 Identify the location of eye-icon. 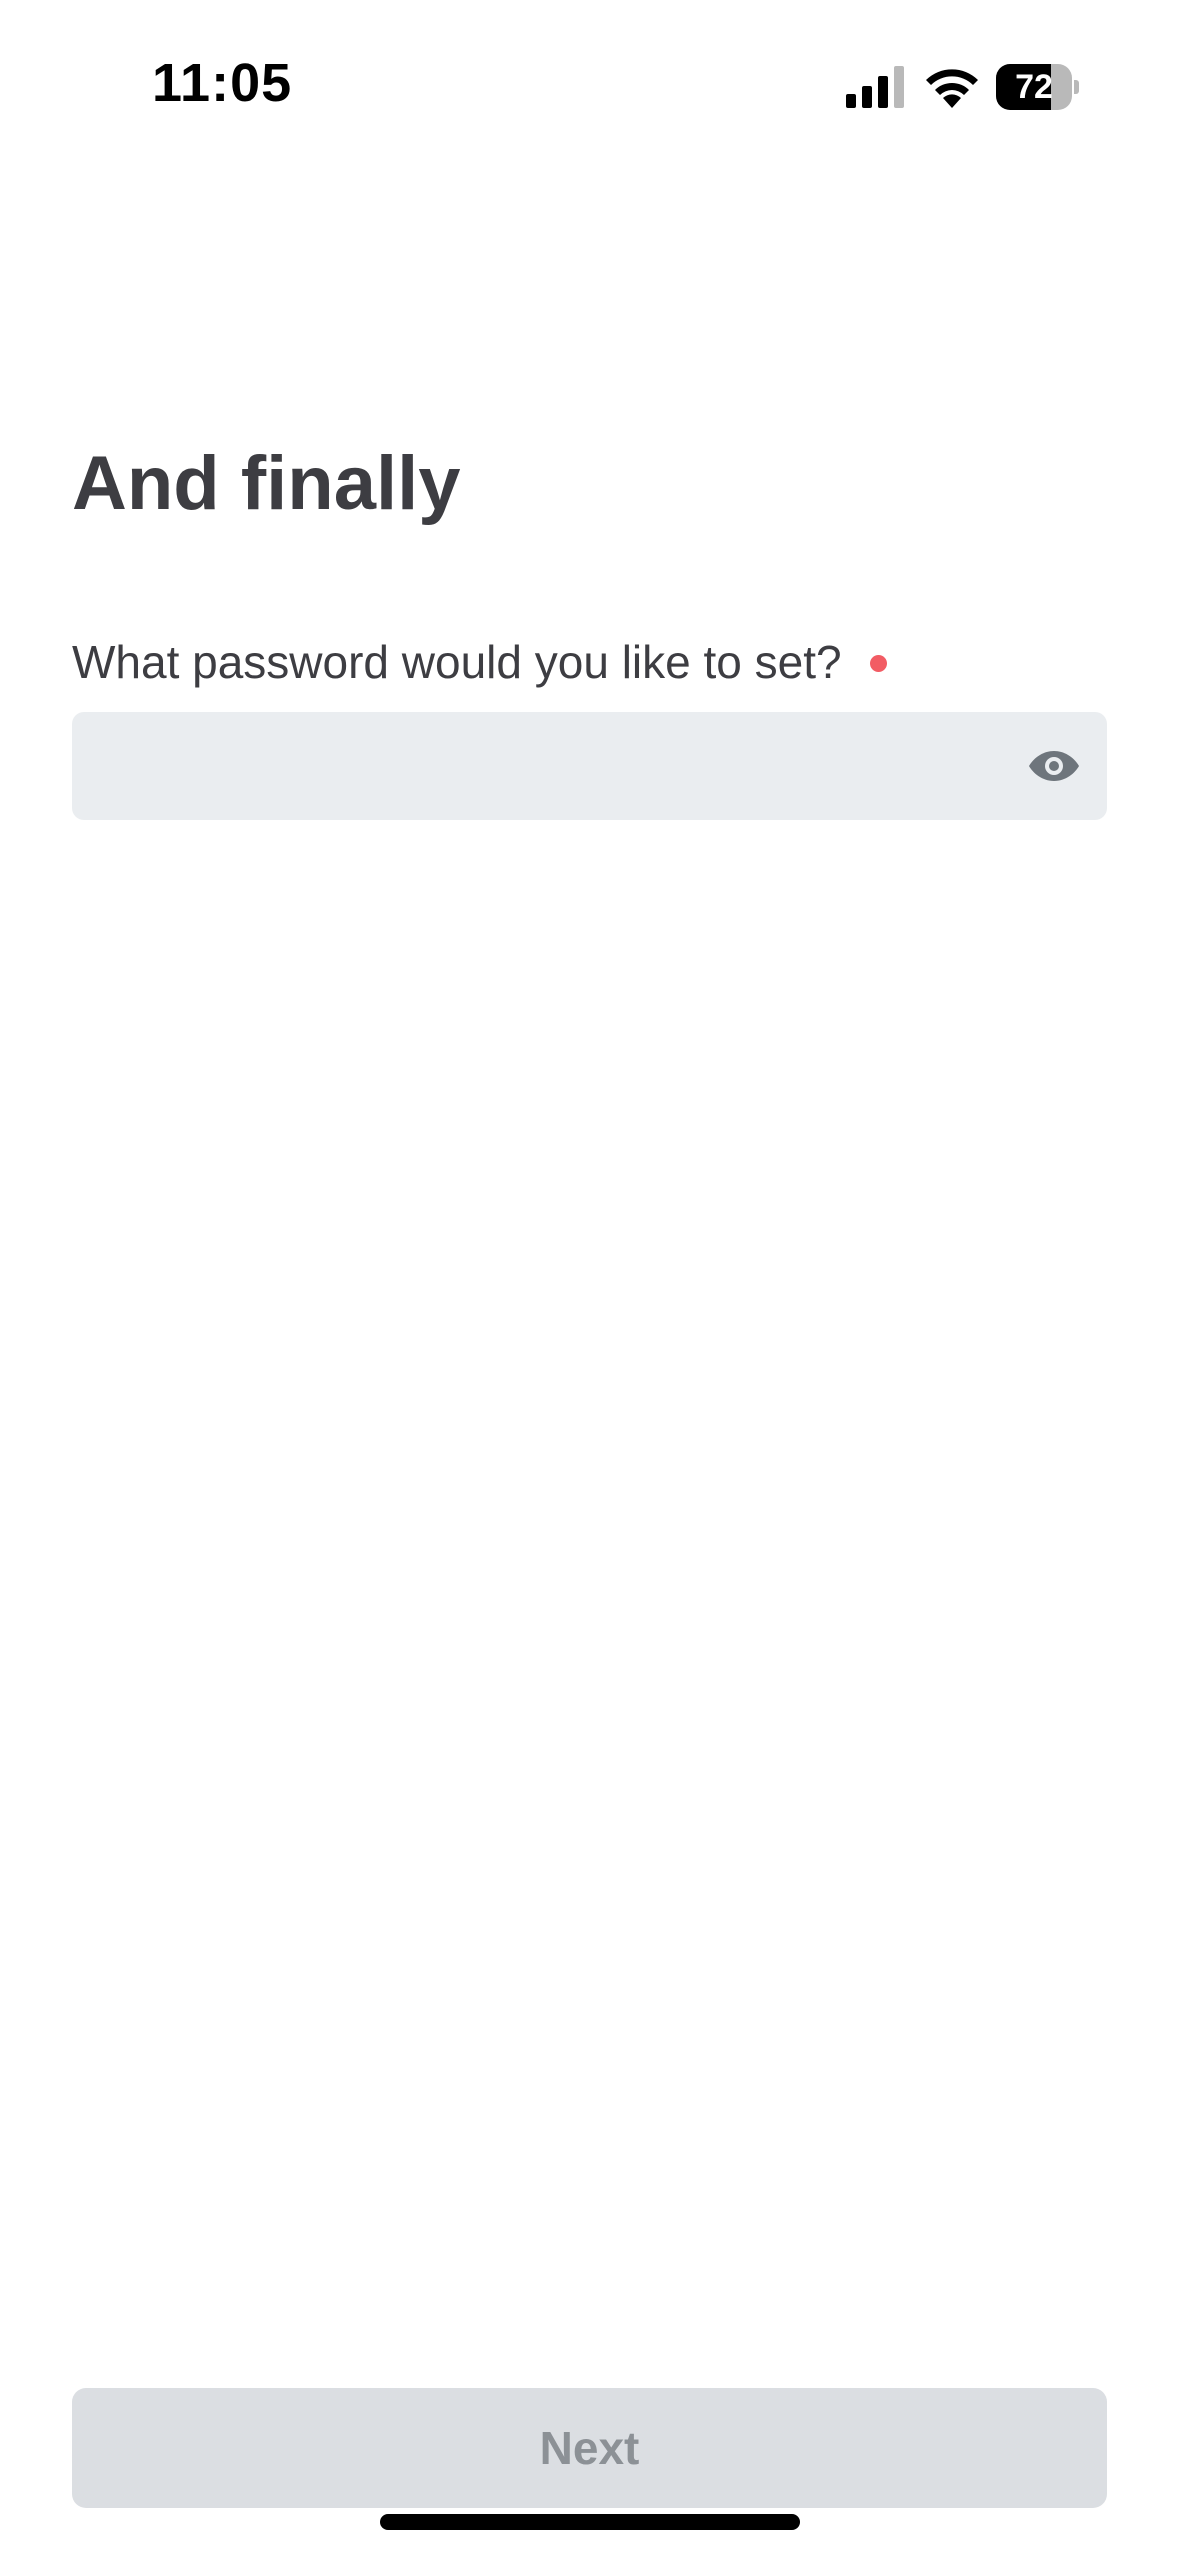
(1054, 766).